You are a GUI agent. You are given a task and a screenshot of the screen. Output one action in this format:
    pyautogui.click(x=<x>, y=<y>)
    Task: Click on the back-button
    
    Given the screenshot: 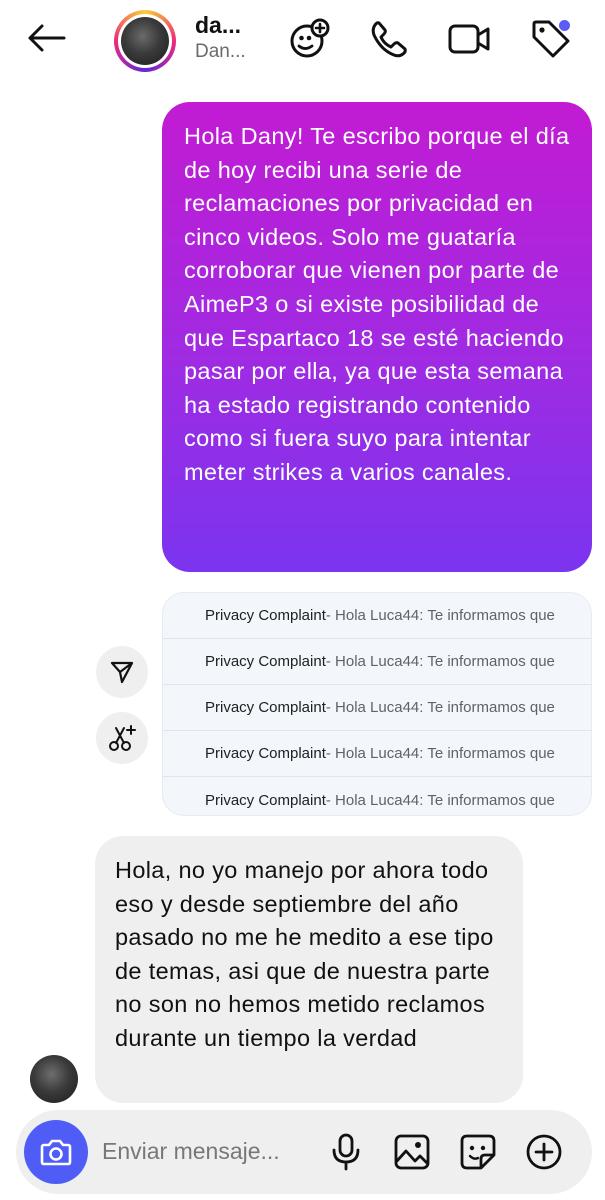 What is the action you would take?
    pyautogui.click(x=46, y=38)
    